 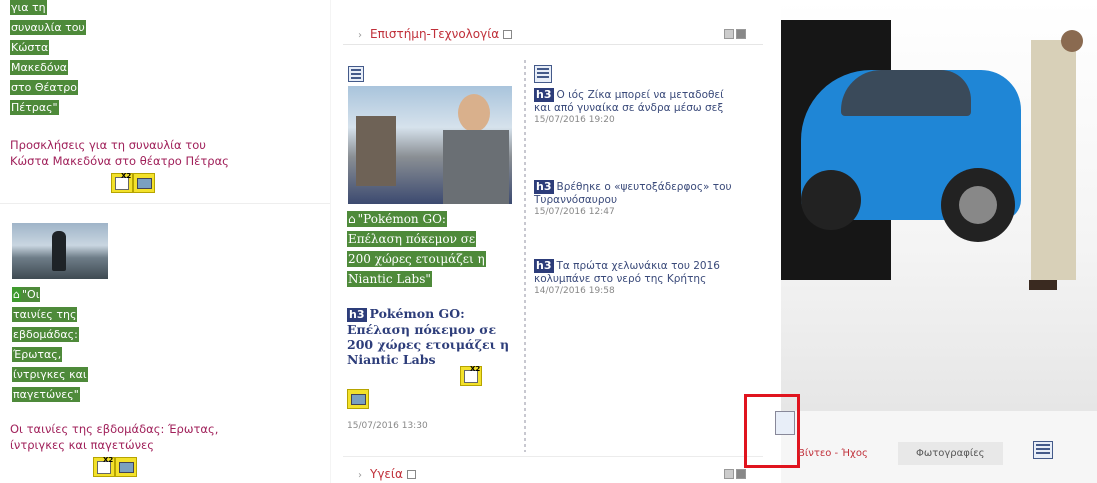 What do you see at coordinates (45, 314) in the screenshot?
I see `highlight-line: ταινίες της` at bounding box center [45, 314].